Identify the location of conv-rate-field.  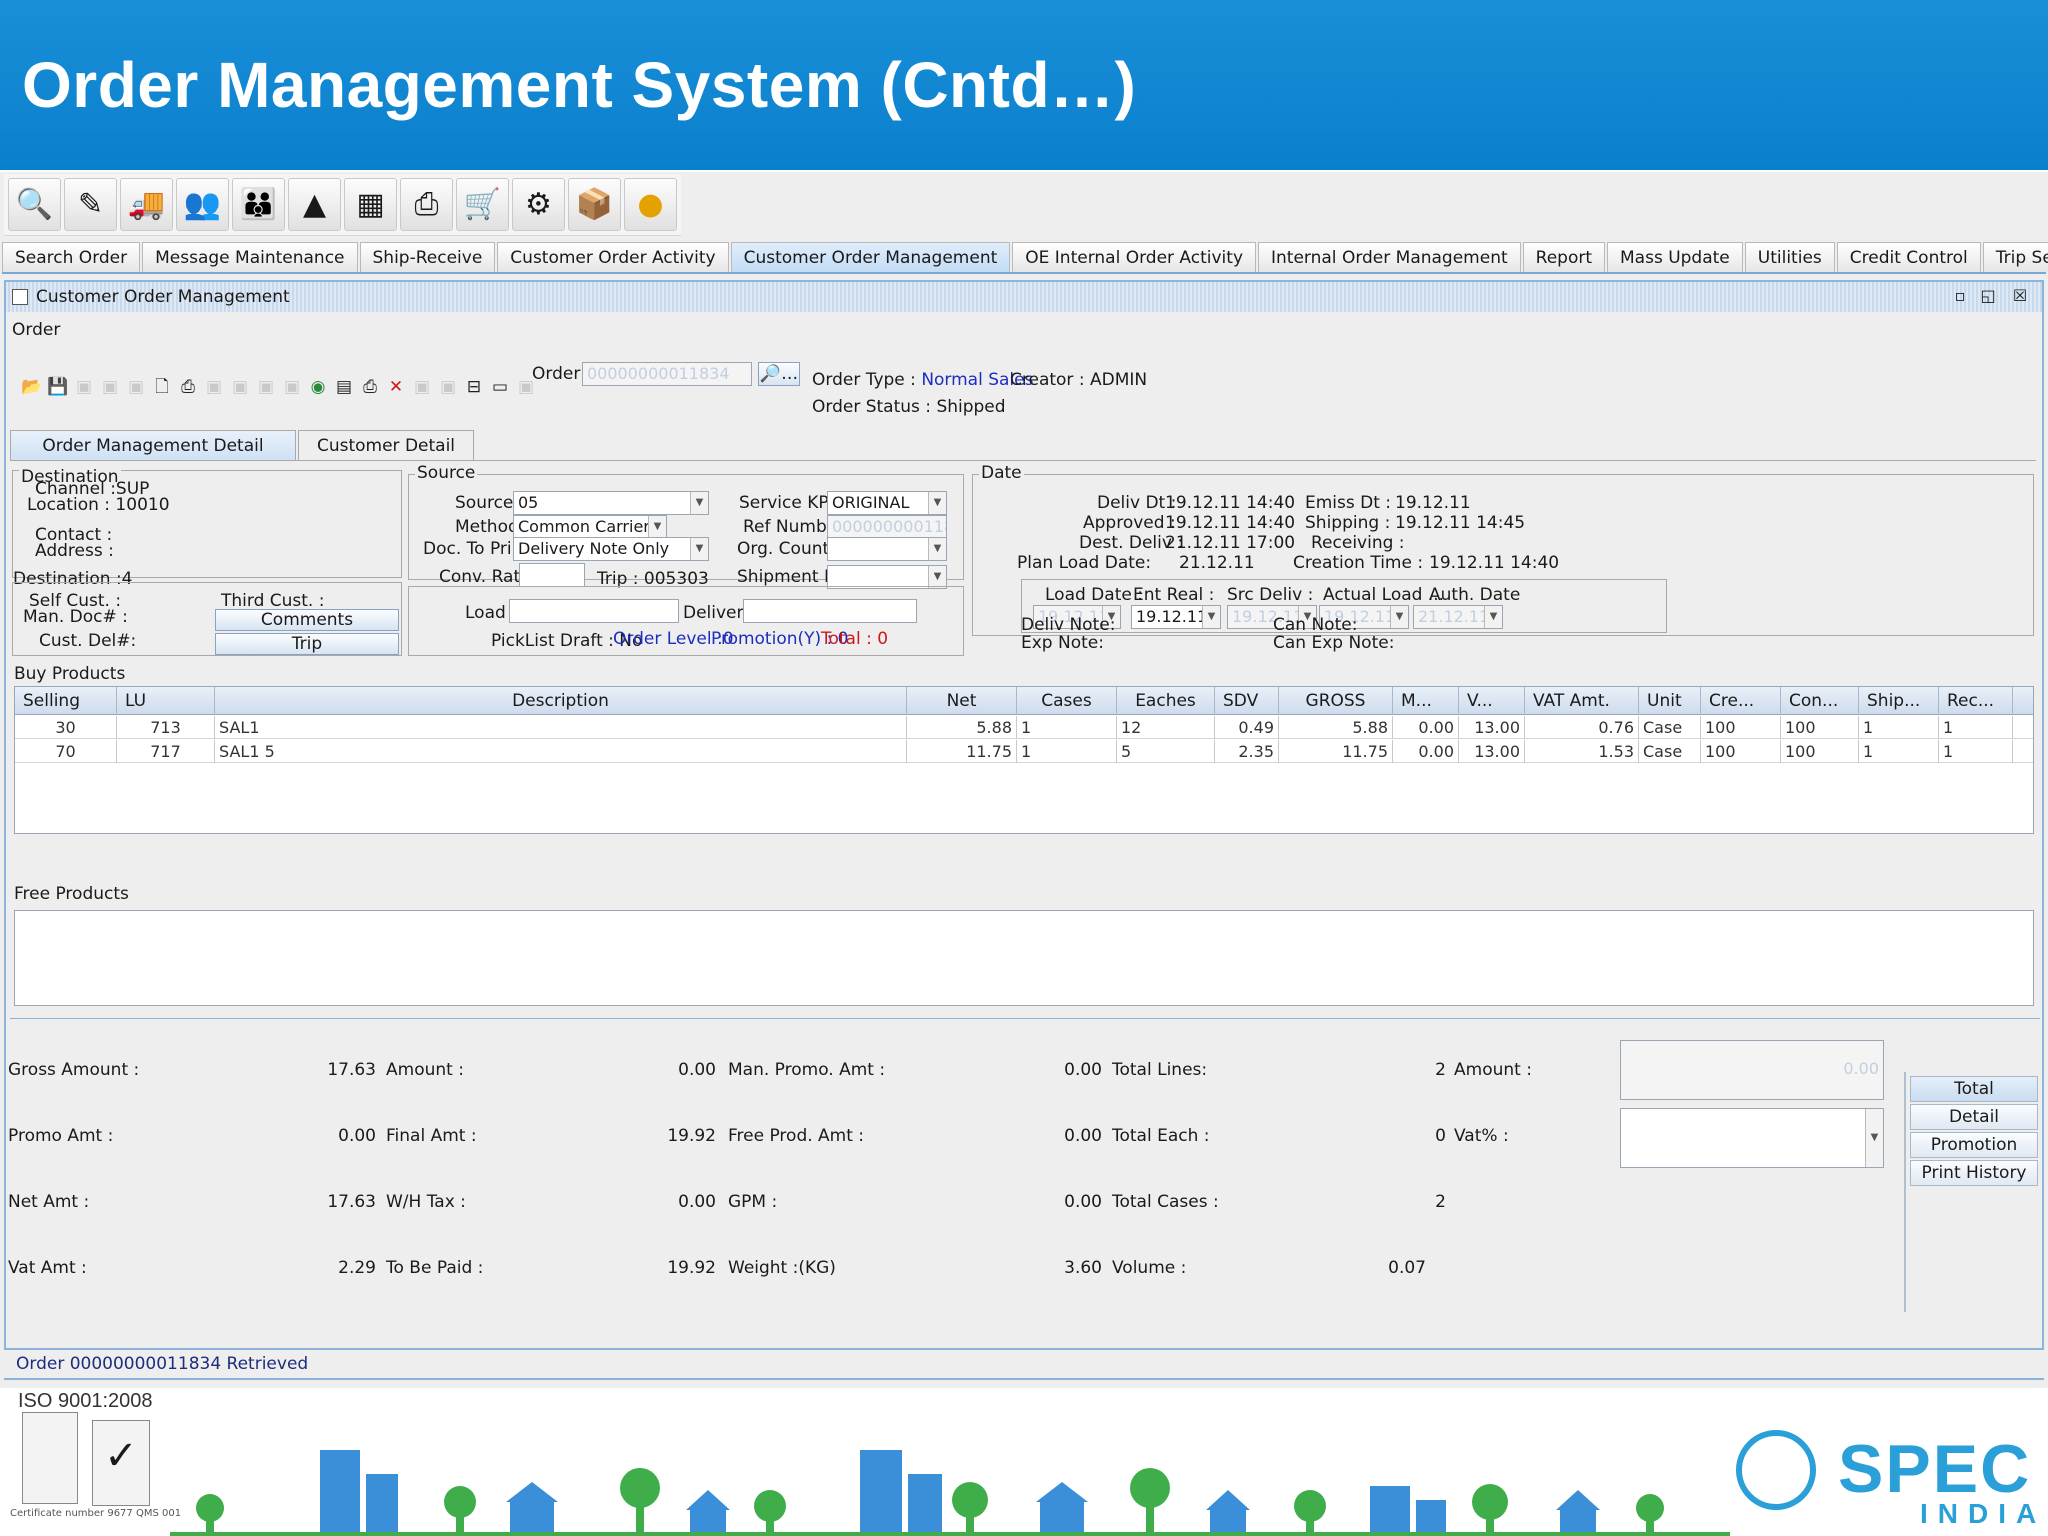
(552, 575).